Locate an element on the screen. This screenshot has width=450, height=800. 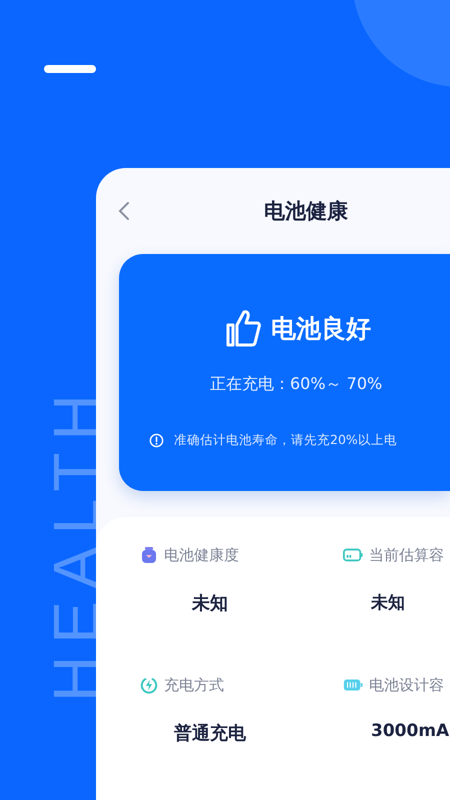
stat-label: 充电方式 is located at coordinates (194, 685).